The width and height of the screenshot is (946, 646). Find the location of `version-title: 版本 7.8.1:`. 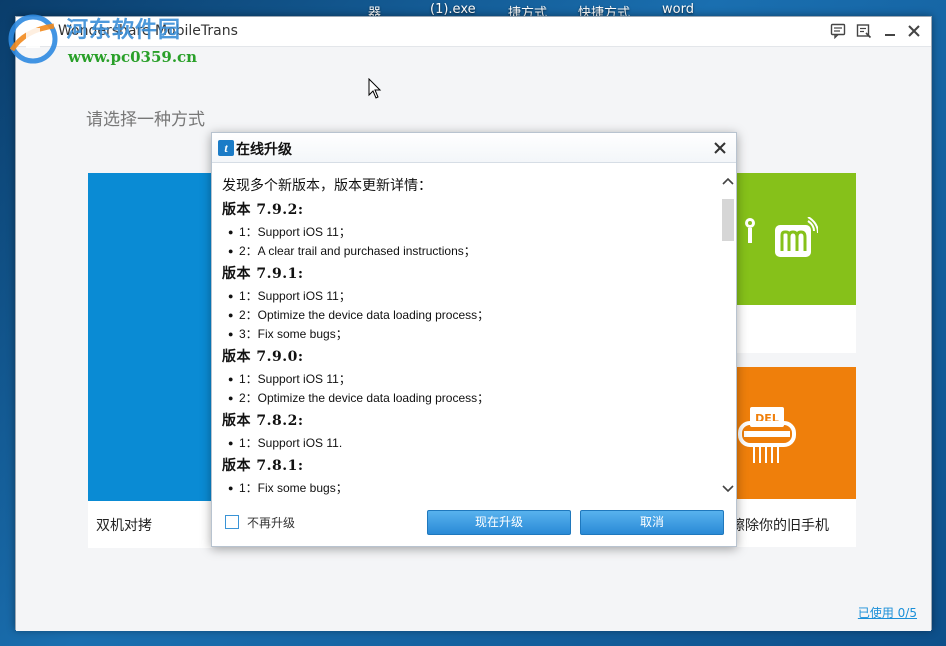

version-title: 版本 7.8.1: is located at coordinates (263, 466).